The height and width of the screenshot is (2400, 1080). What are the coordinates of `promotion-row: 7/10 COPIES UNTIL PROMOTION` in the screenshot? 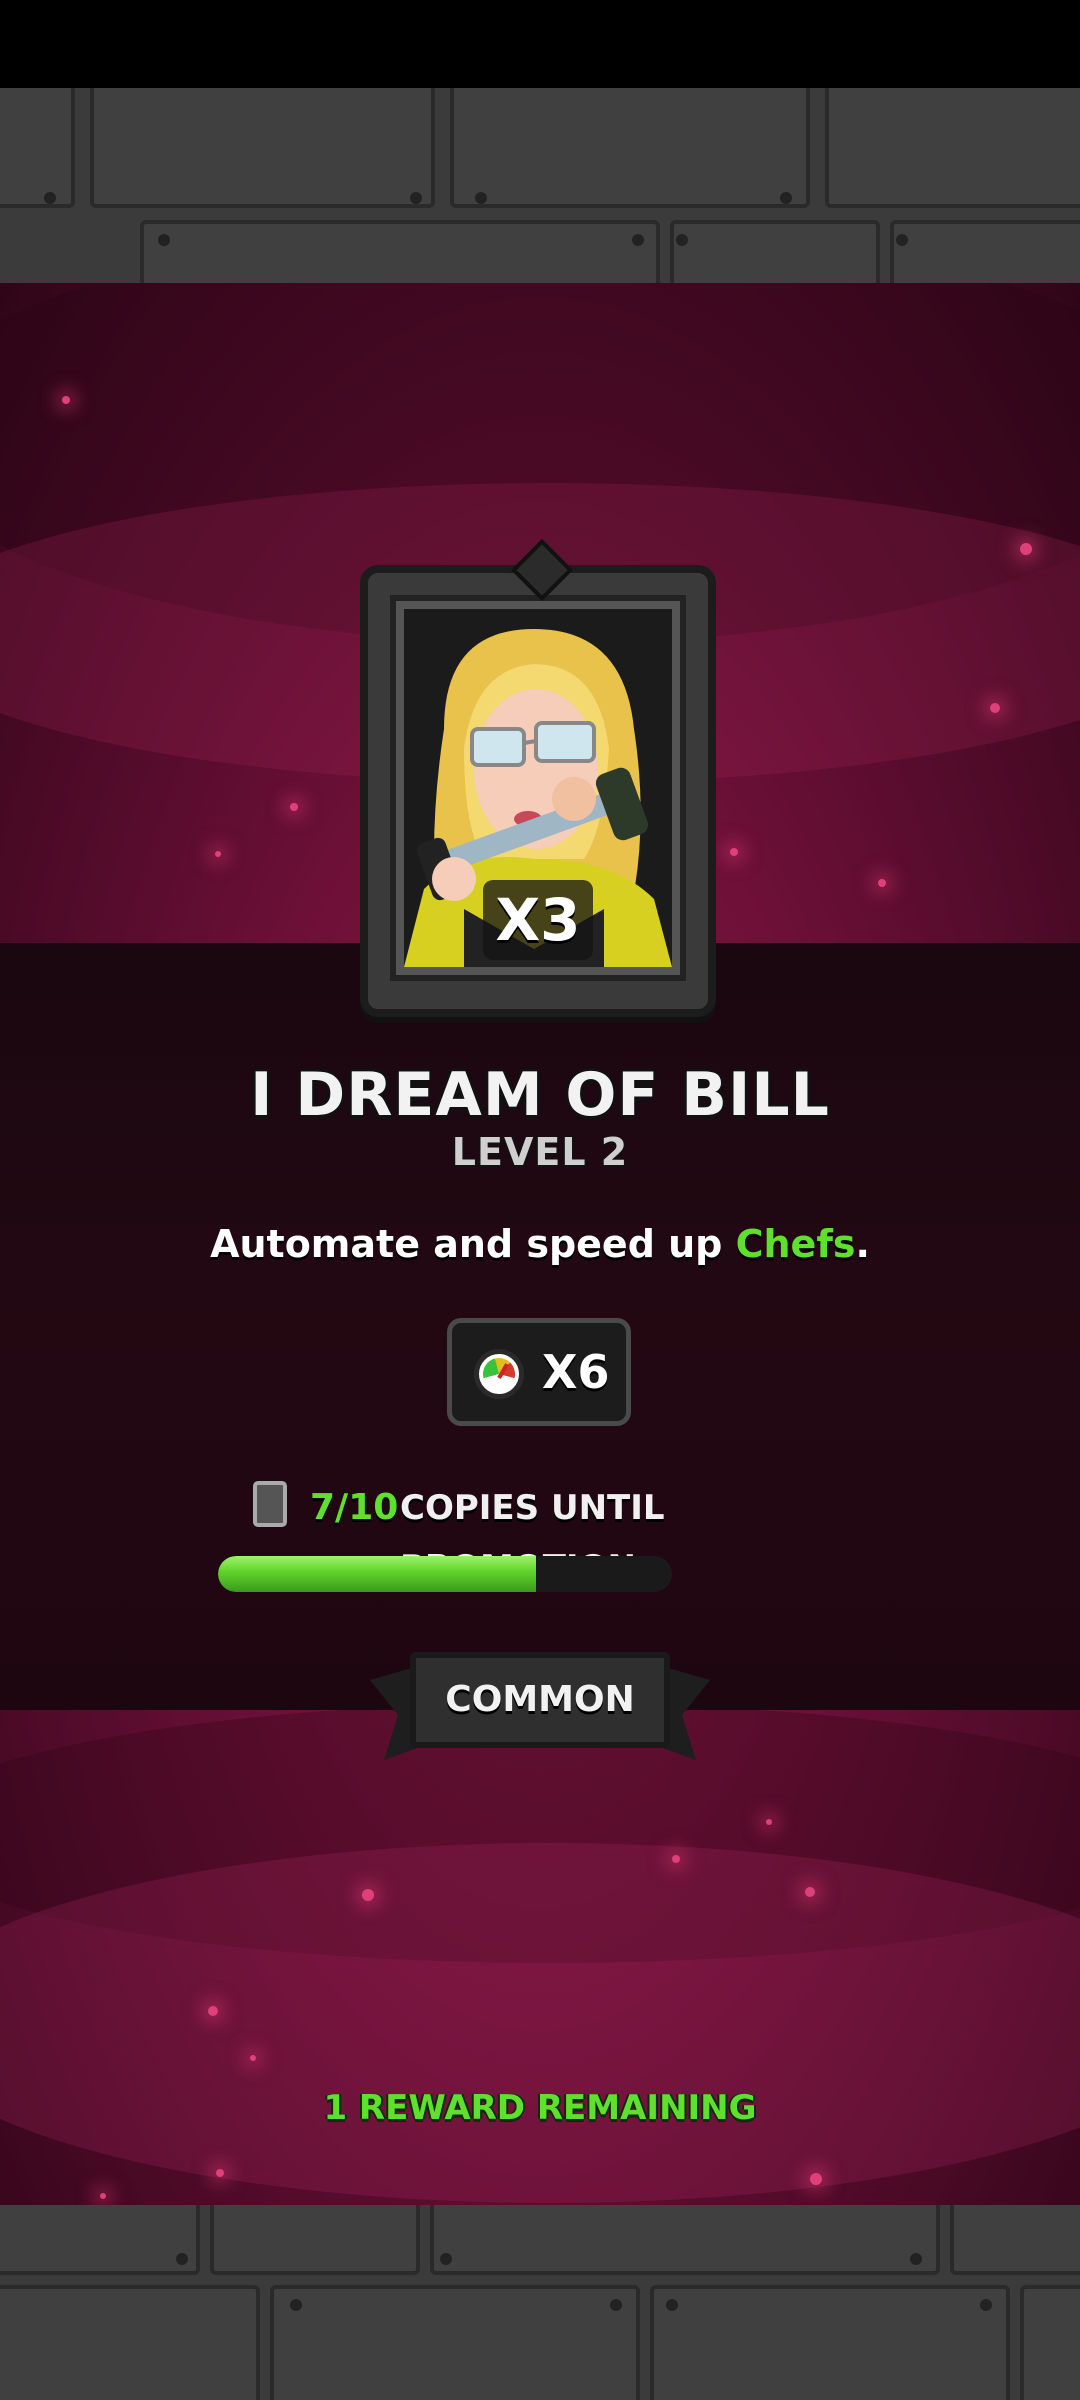 It's located at (560, 1533).